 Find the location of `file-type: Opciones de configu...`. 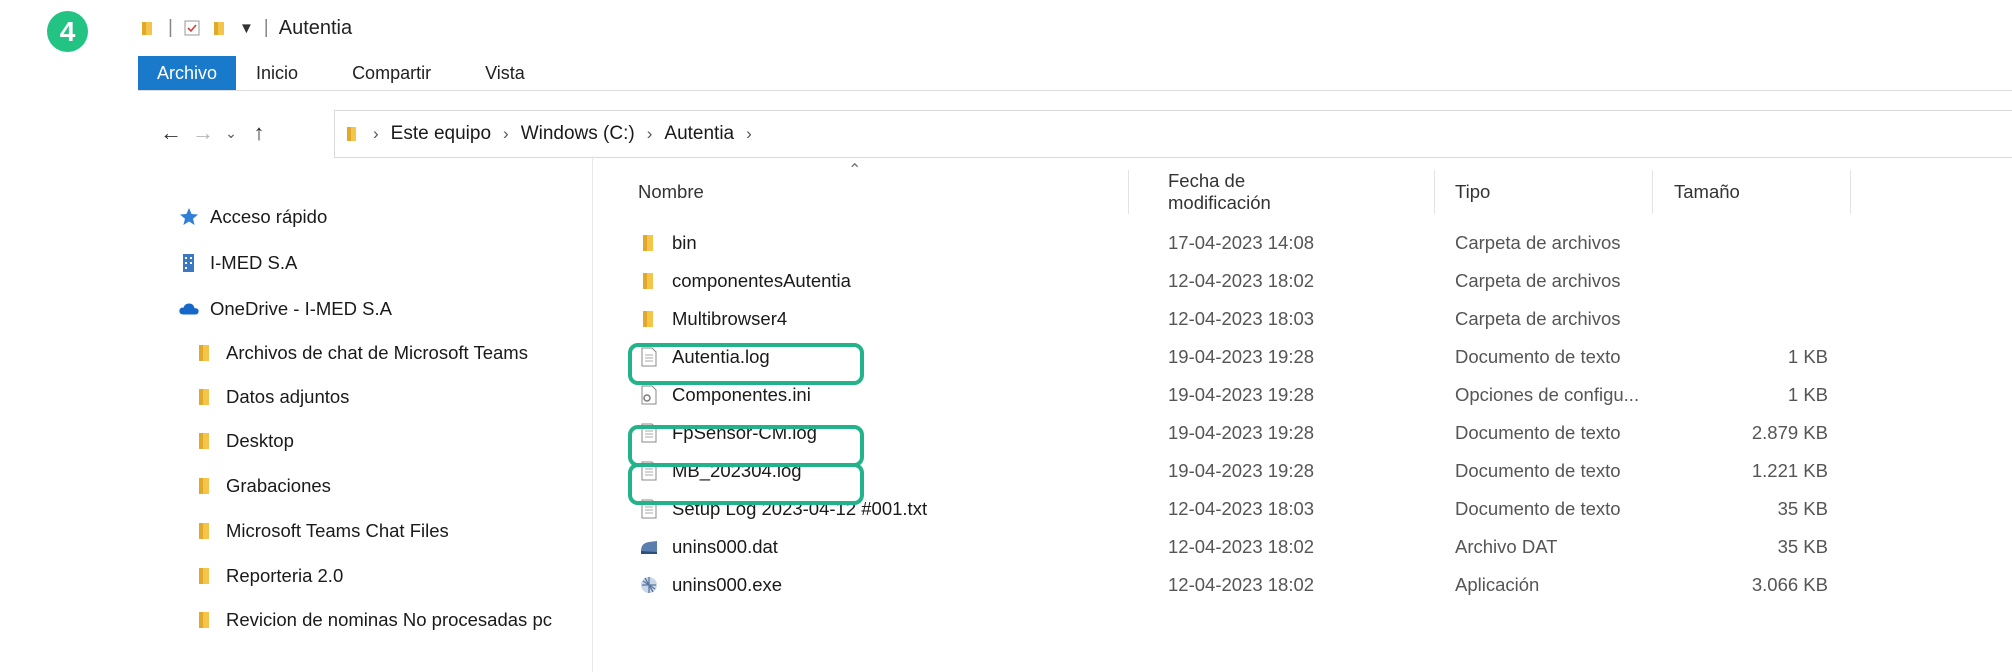

file-type: Opciones de configu... is located at coordinates (1547, 394).